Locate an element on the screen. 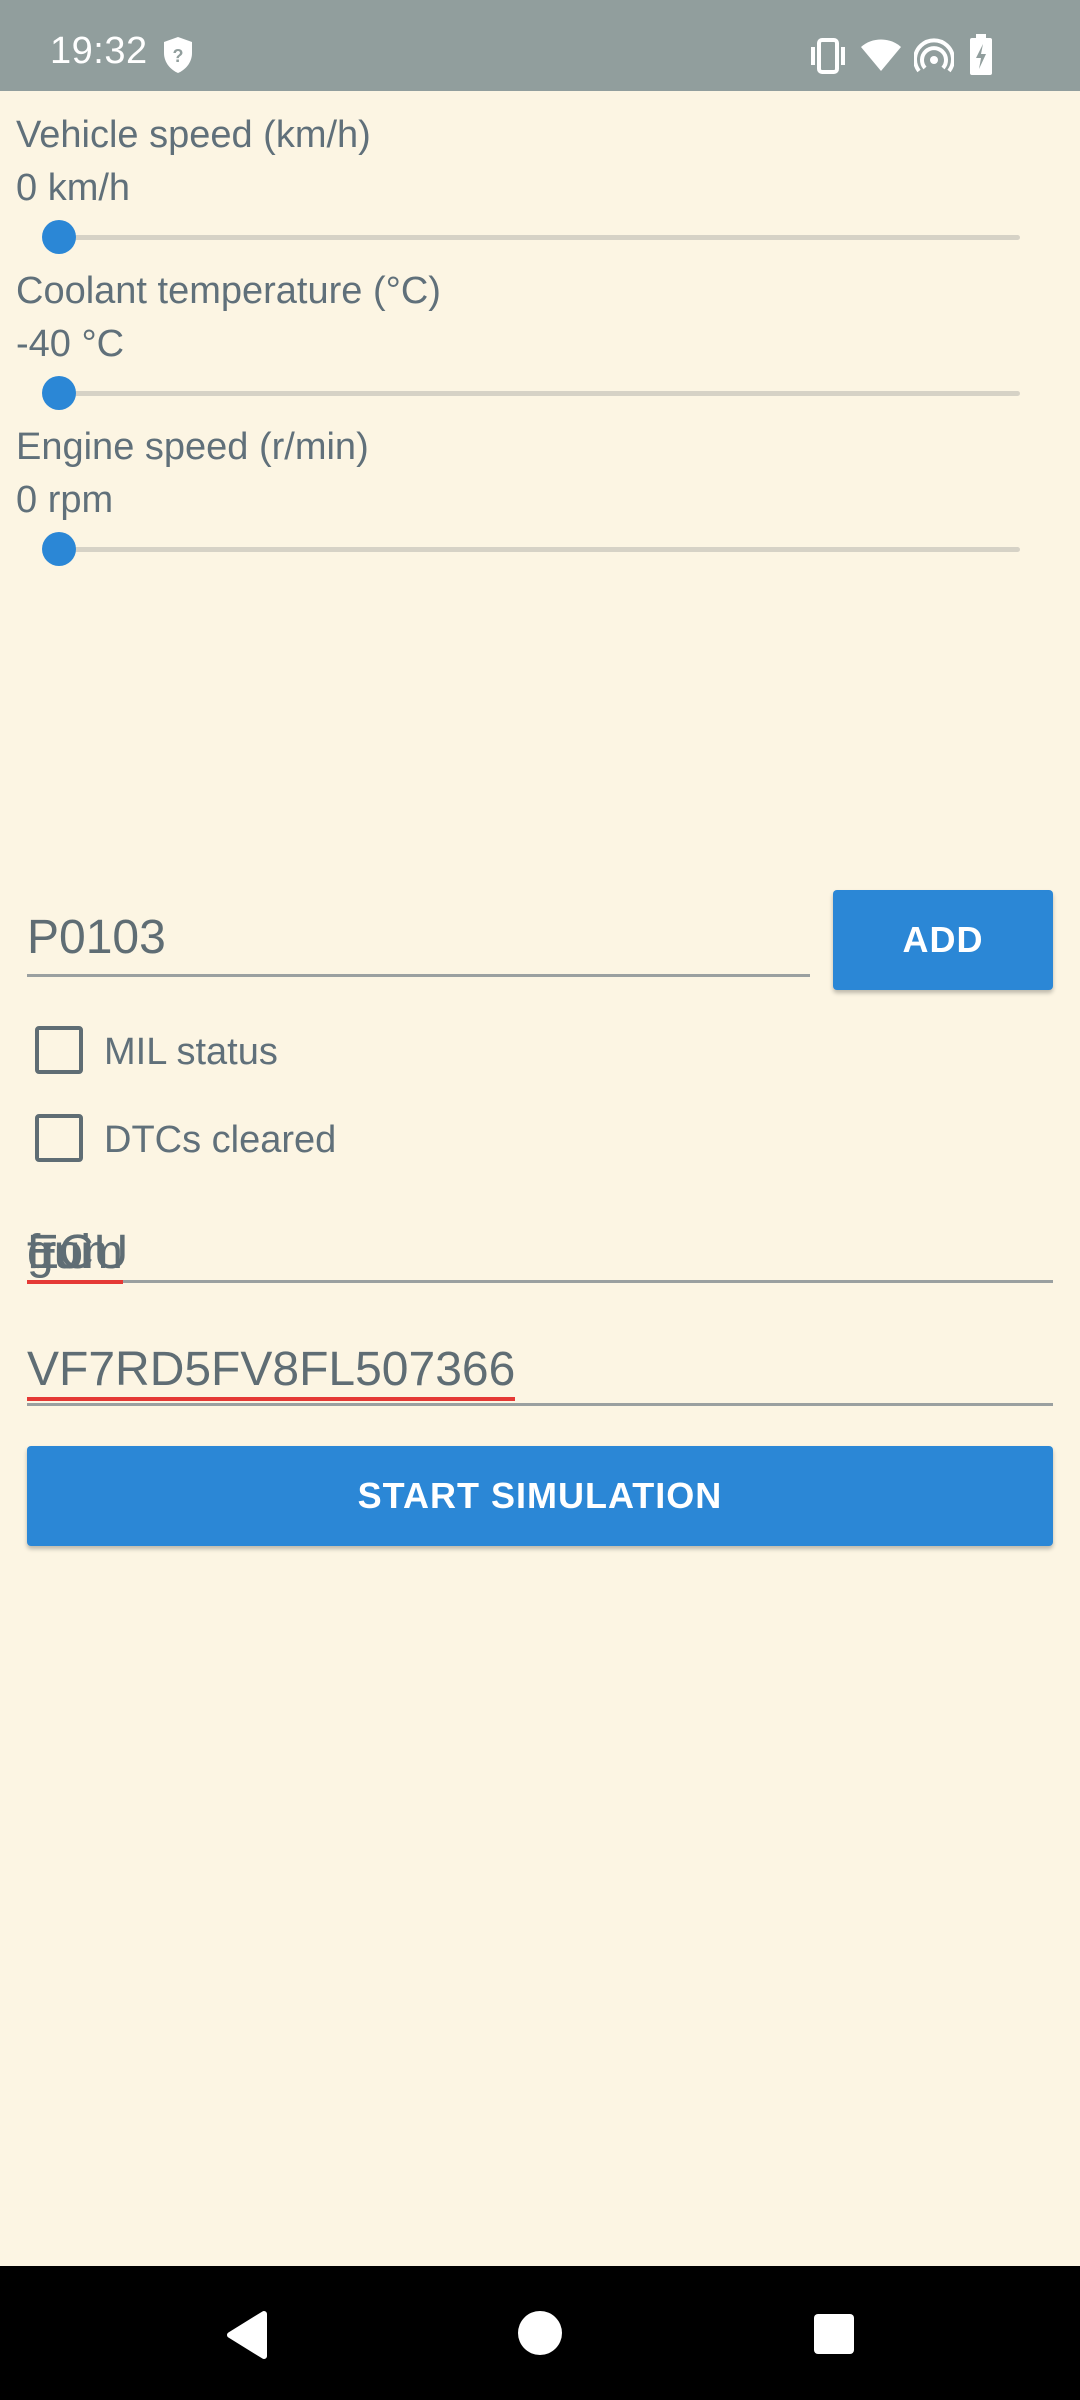  dtc-code-value: P0103 is located at coordinates (96, 937).